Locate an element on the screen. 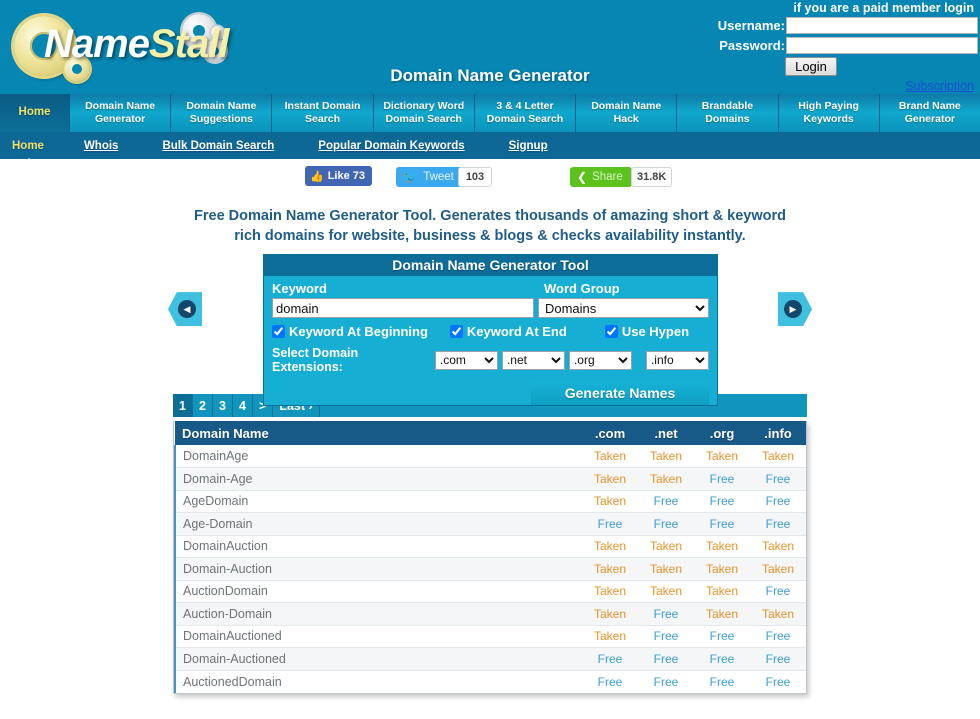  column-header-com: .com is located at coordinates (610, 433).